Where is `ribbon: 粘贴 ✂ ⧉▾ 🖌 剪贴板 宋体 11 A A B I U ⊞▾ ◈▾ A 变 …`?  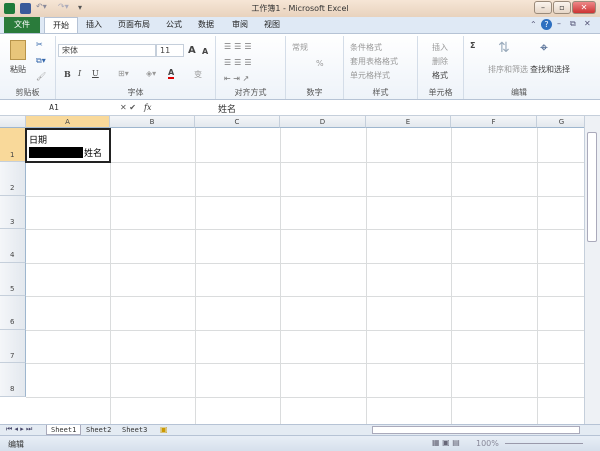 ribbon: 粘贴 ✂ ⧉▾ 🖌 剪贴板 宋体 11 A A B I U ⊞▾ ◈▾ A 变 … is located at coordinates (300, 66).